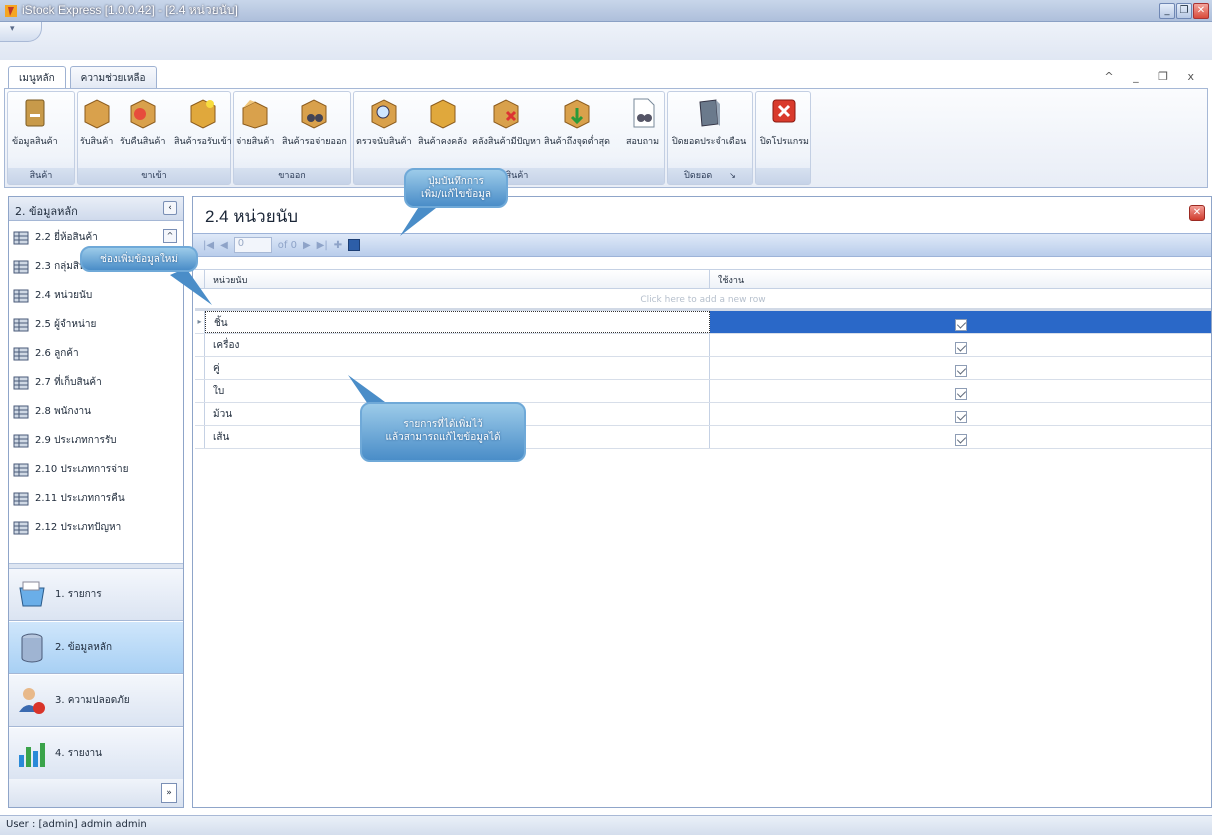 The height and width of the screenshot is (835, 1212). I want to click on group-caption: ขาเข้า, so click(154, 176).